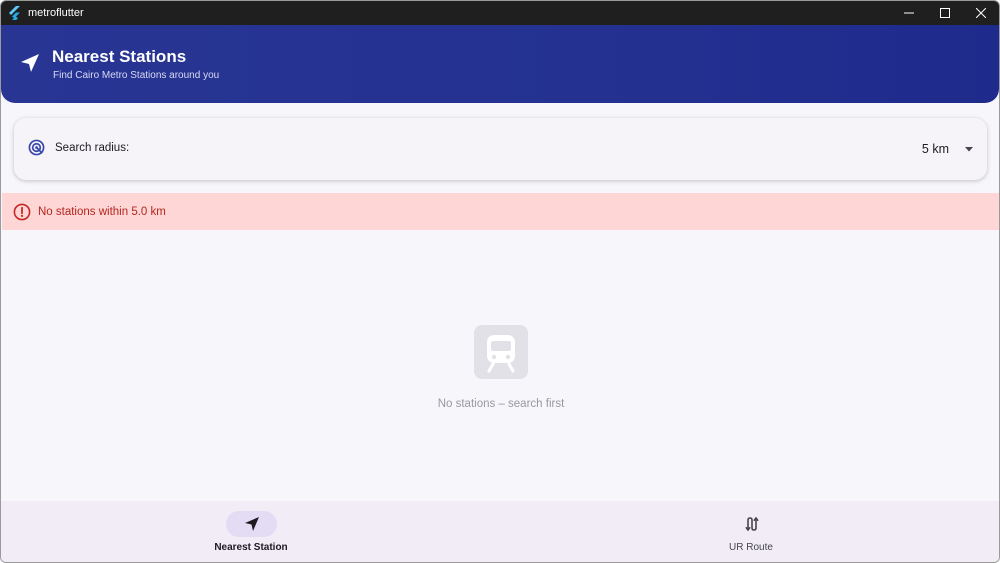 This screenshot has height=563, width=1000. I want to click on nav-label: Nearest Station, so click(251, 547).